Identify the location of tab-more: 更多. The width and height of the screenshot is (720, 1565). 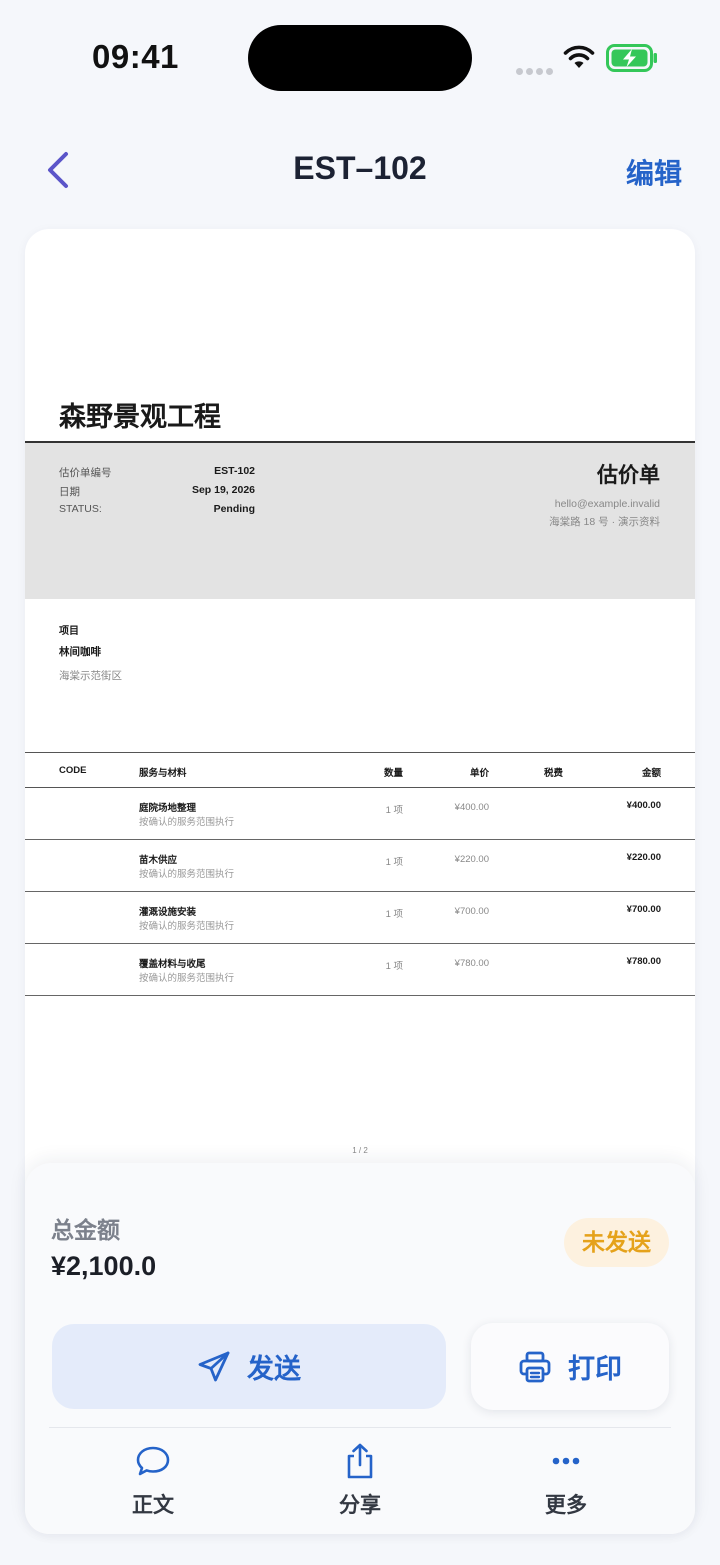
(566, 1480).